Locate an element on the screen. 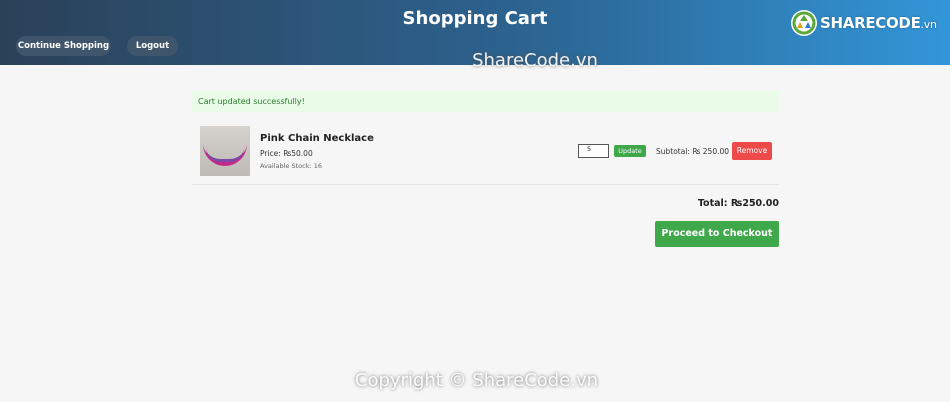  logo-text: SHARECODE.vn is located at coordinates (878, 23).